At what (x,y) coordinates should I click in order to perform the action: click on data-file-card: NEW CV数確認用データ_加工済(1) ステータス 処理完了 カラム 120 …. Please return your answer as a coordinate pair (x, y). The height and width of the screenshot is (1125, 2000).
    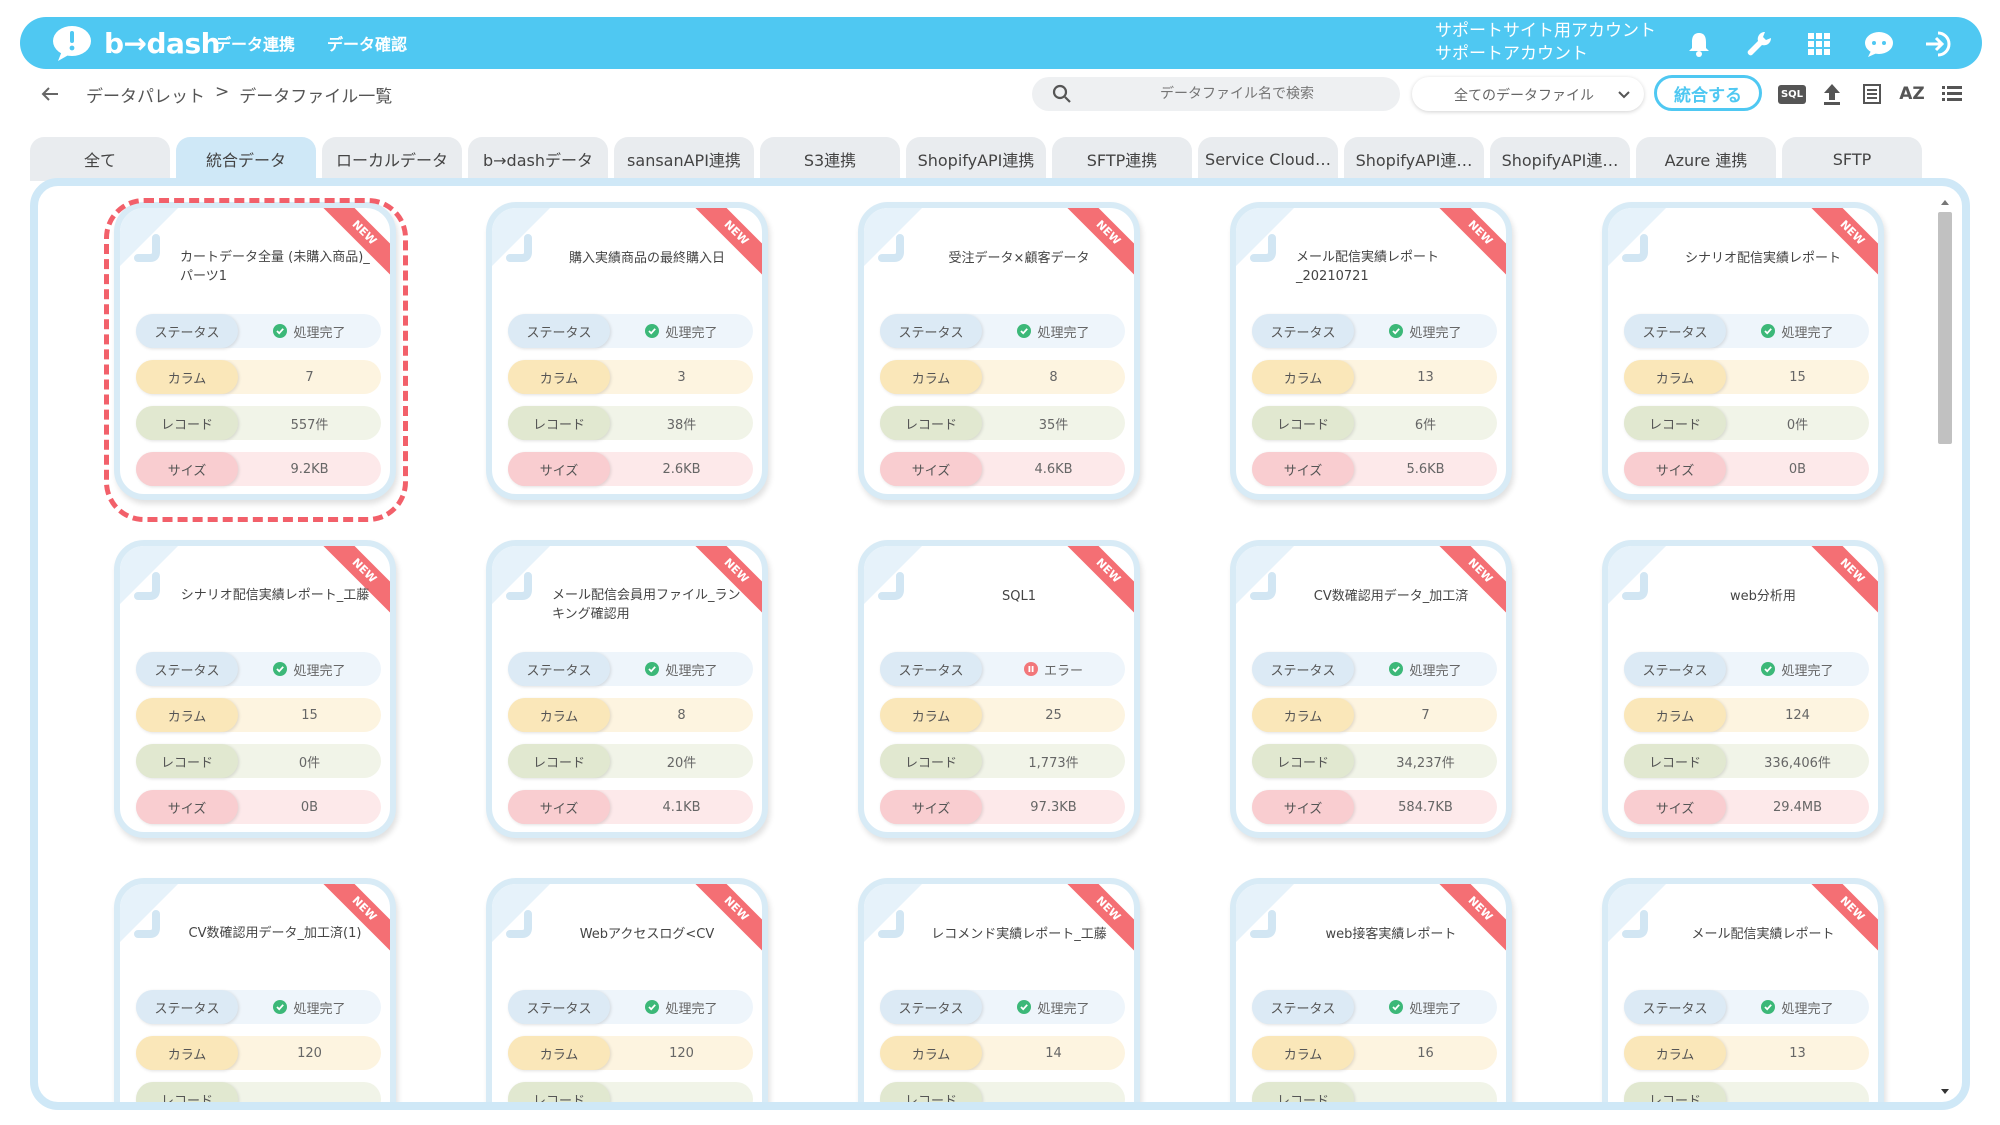
    Looking at the image, I should click on (255, 990).